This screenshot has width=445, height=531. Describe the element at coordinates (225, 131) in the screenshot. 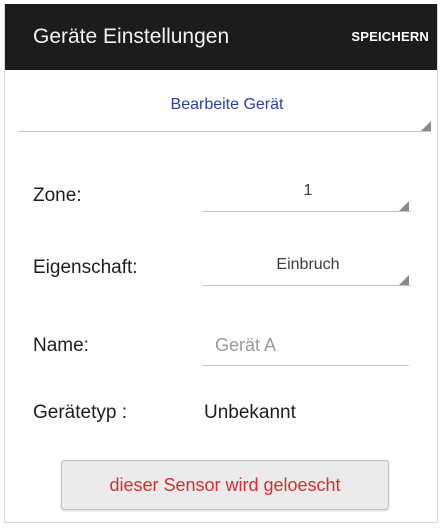

I see `device-select-underline` at that location.